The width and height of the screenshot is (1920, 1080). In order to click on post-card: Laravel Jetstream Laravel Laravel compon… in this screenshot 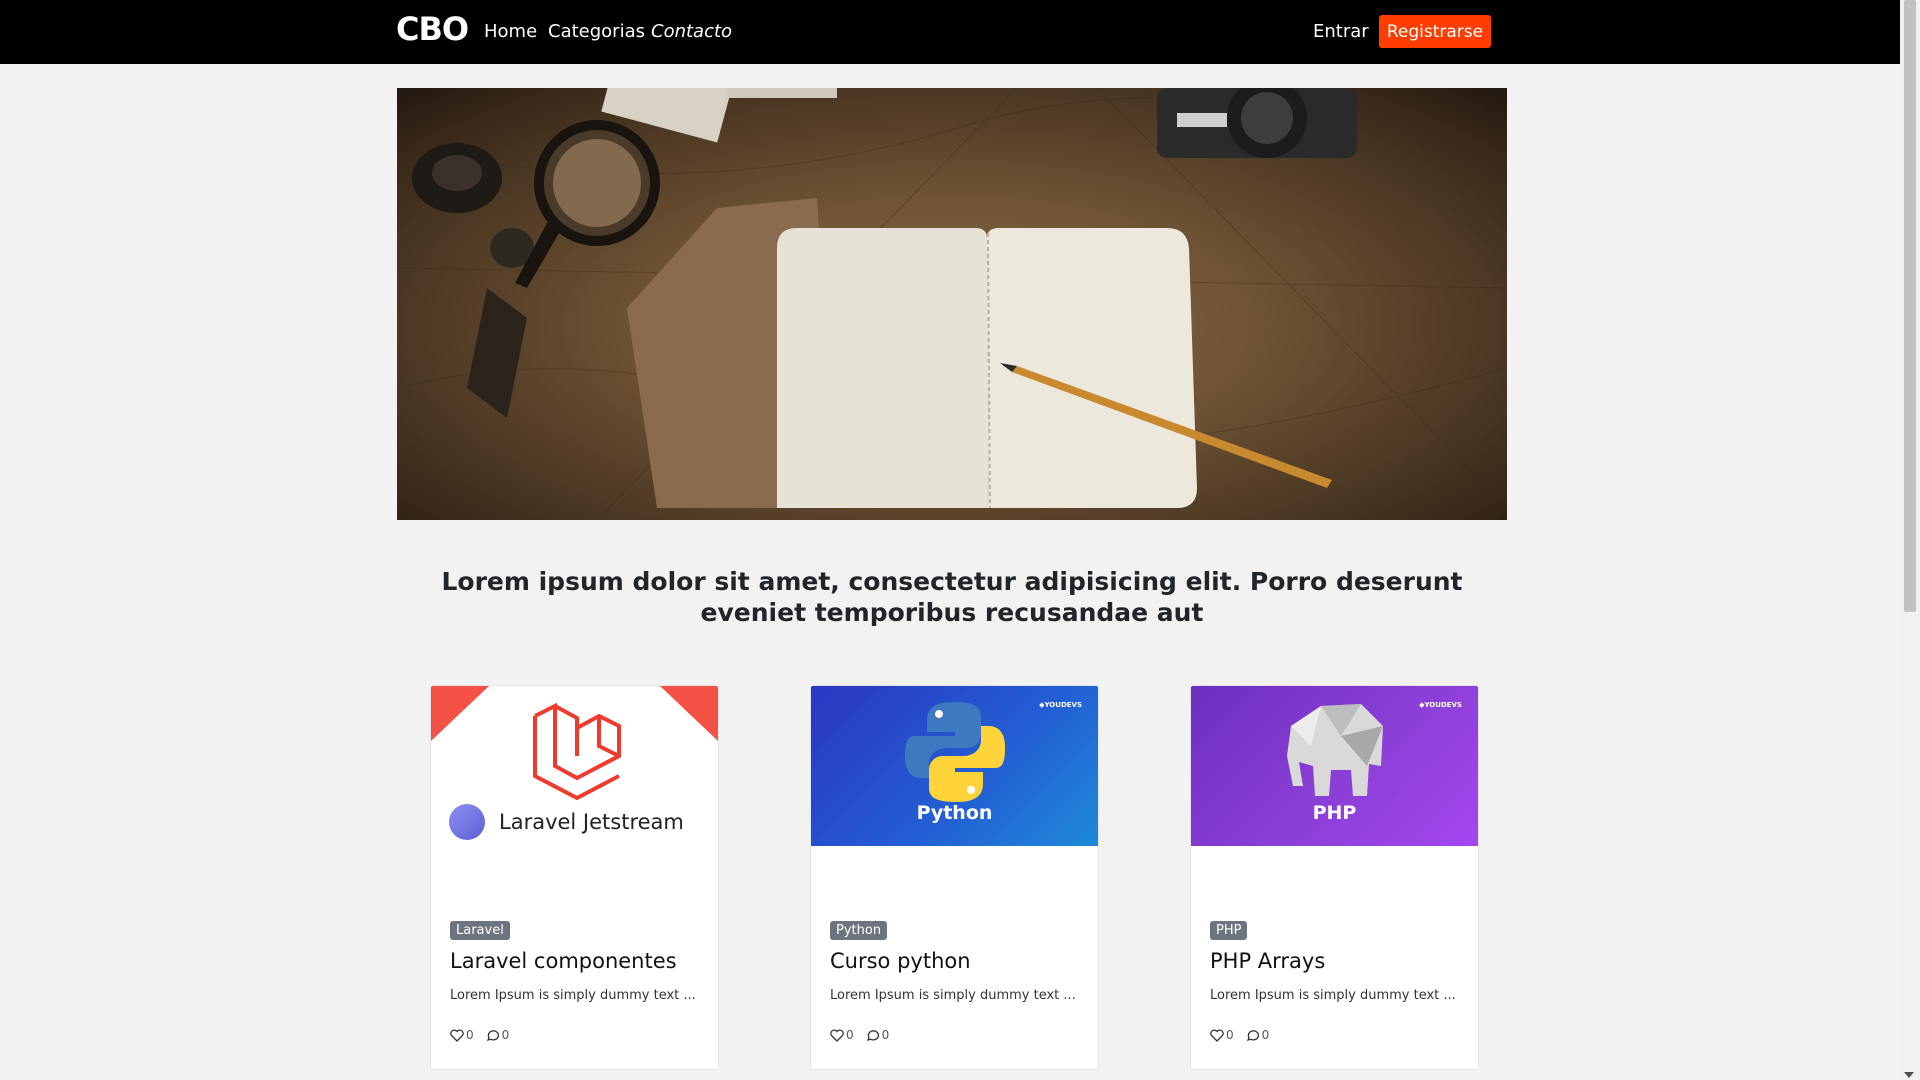, I will do `click(574, 877)`.